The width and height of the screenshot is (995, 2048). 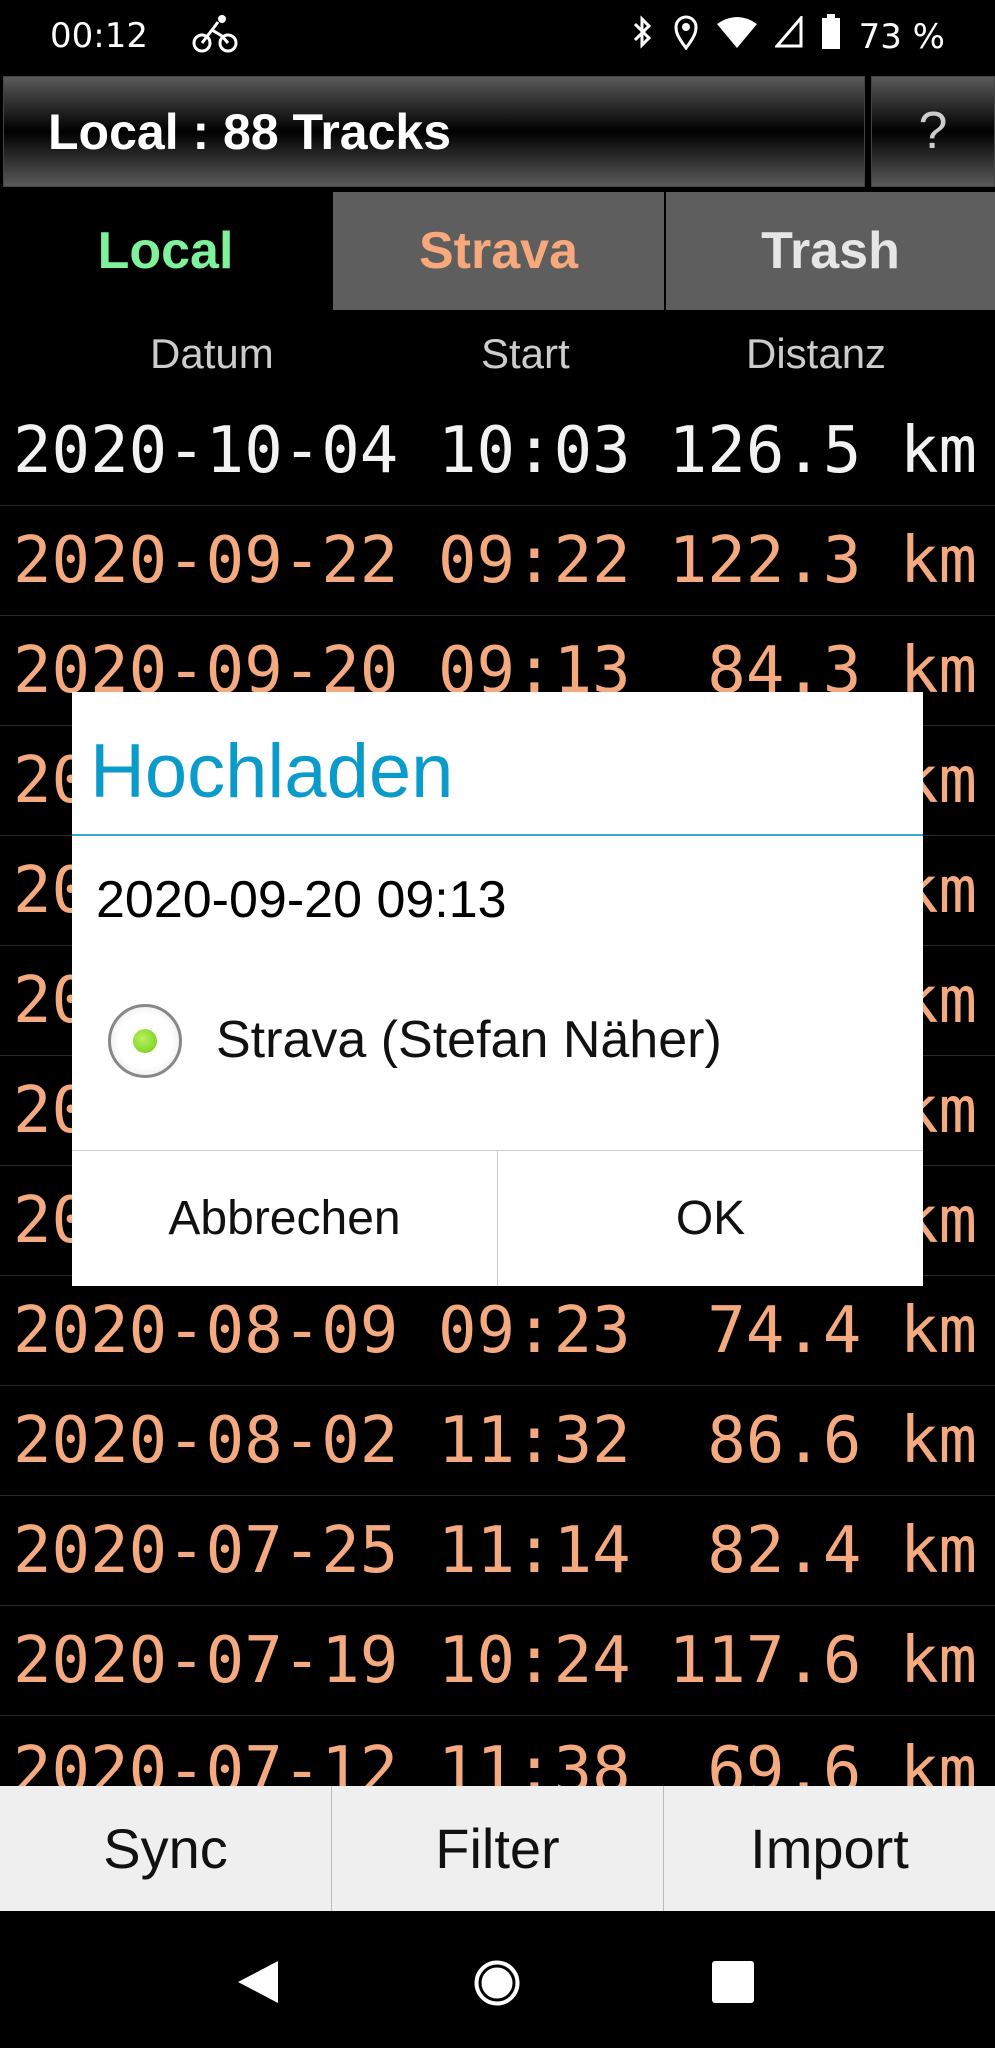 I want to click on track-row: 2020-07-12 11:38 69.6 km, so click(x=497, y=1751).